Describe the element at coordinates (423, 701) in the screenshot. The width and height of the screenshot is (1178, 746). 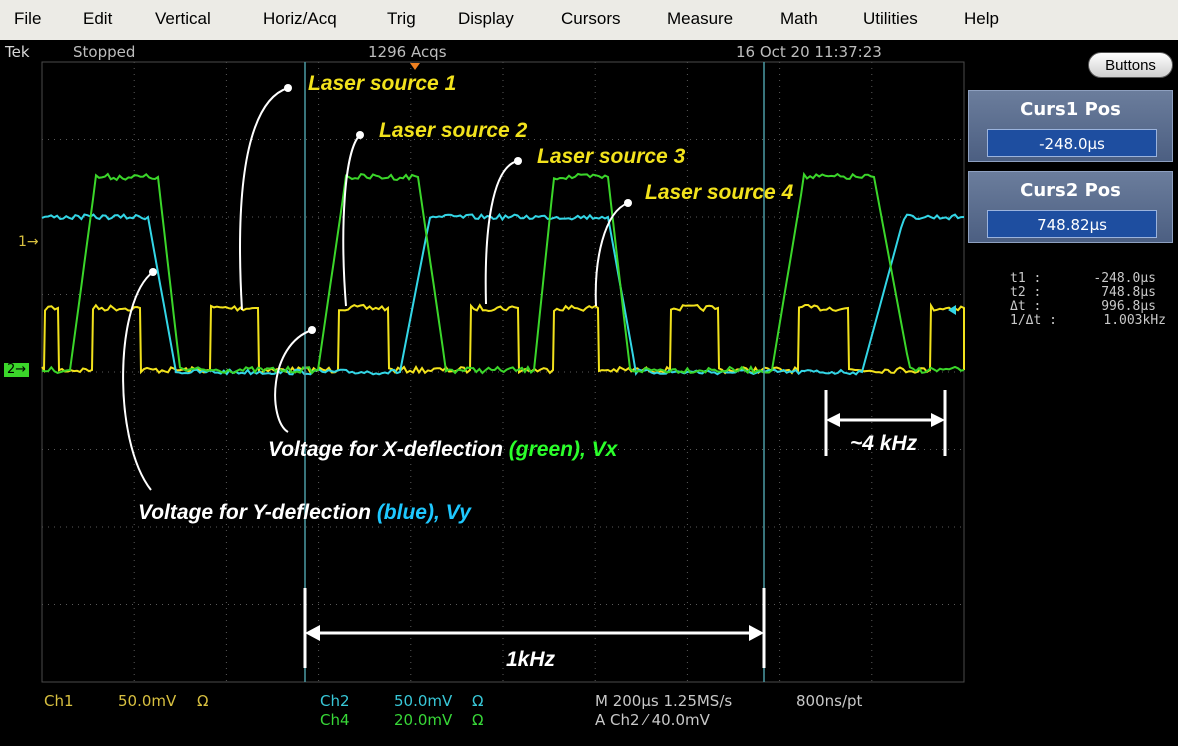
I see `ch2-scale: 50.0mV` at that location.